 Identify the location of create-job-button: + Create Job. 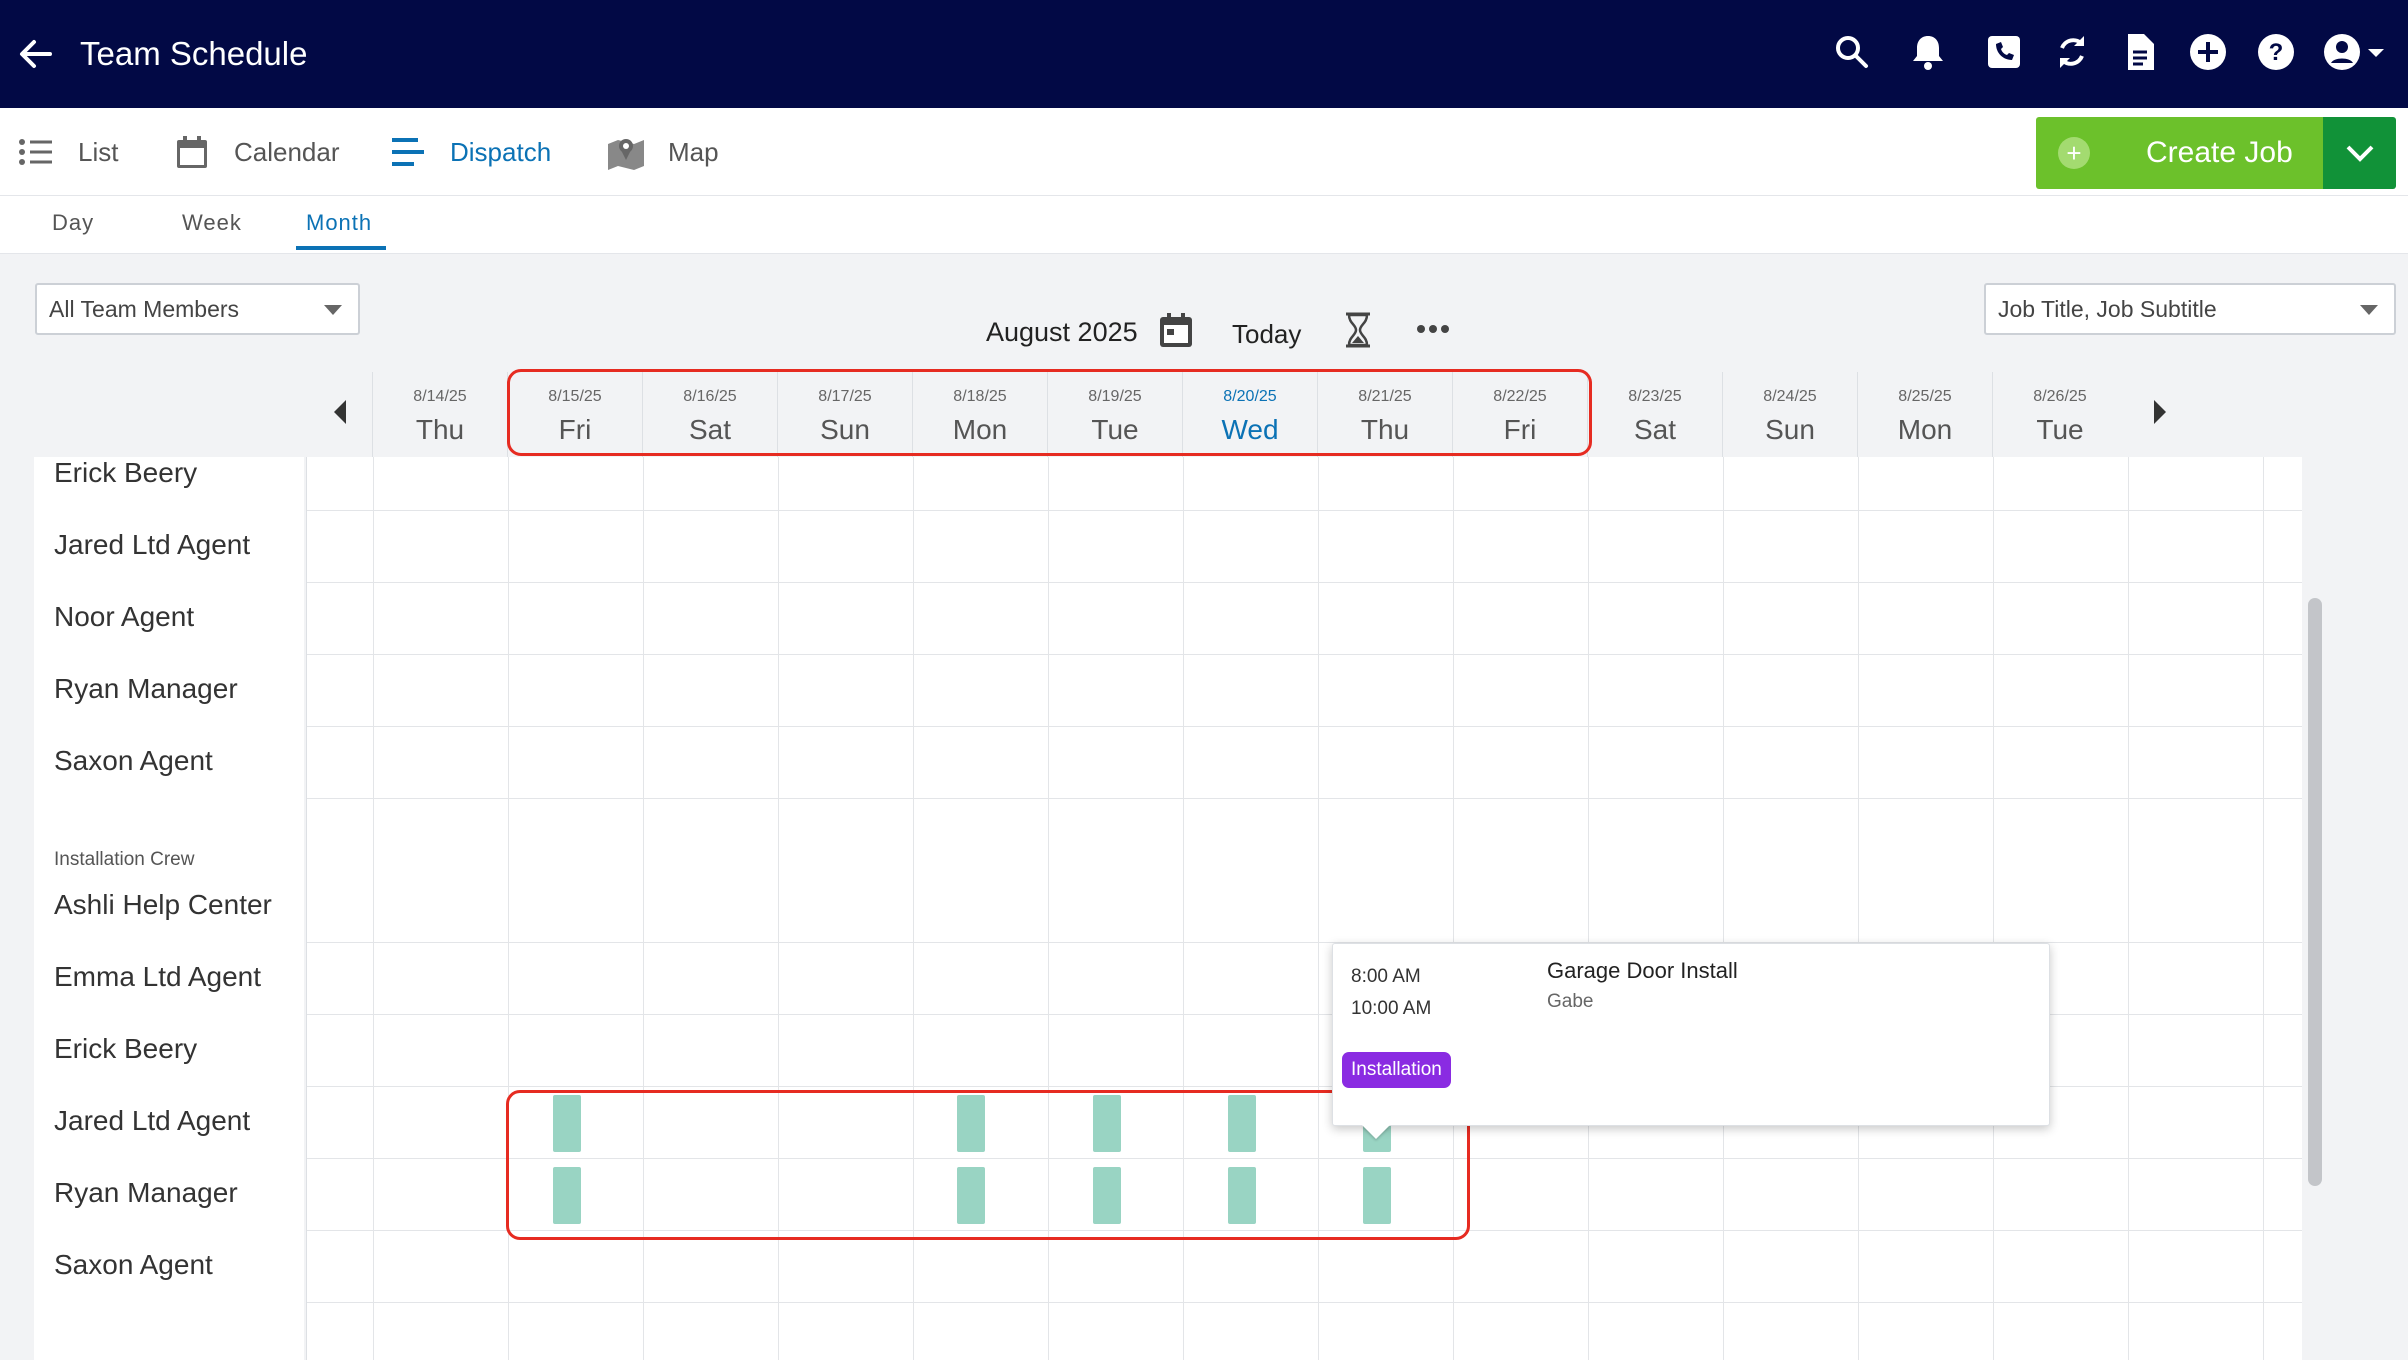
(2179, 153).